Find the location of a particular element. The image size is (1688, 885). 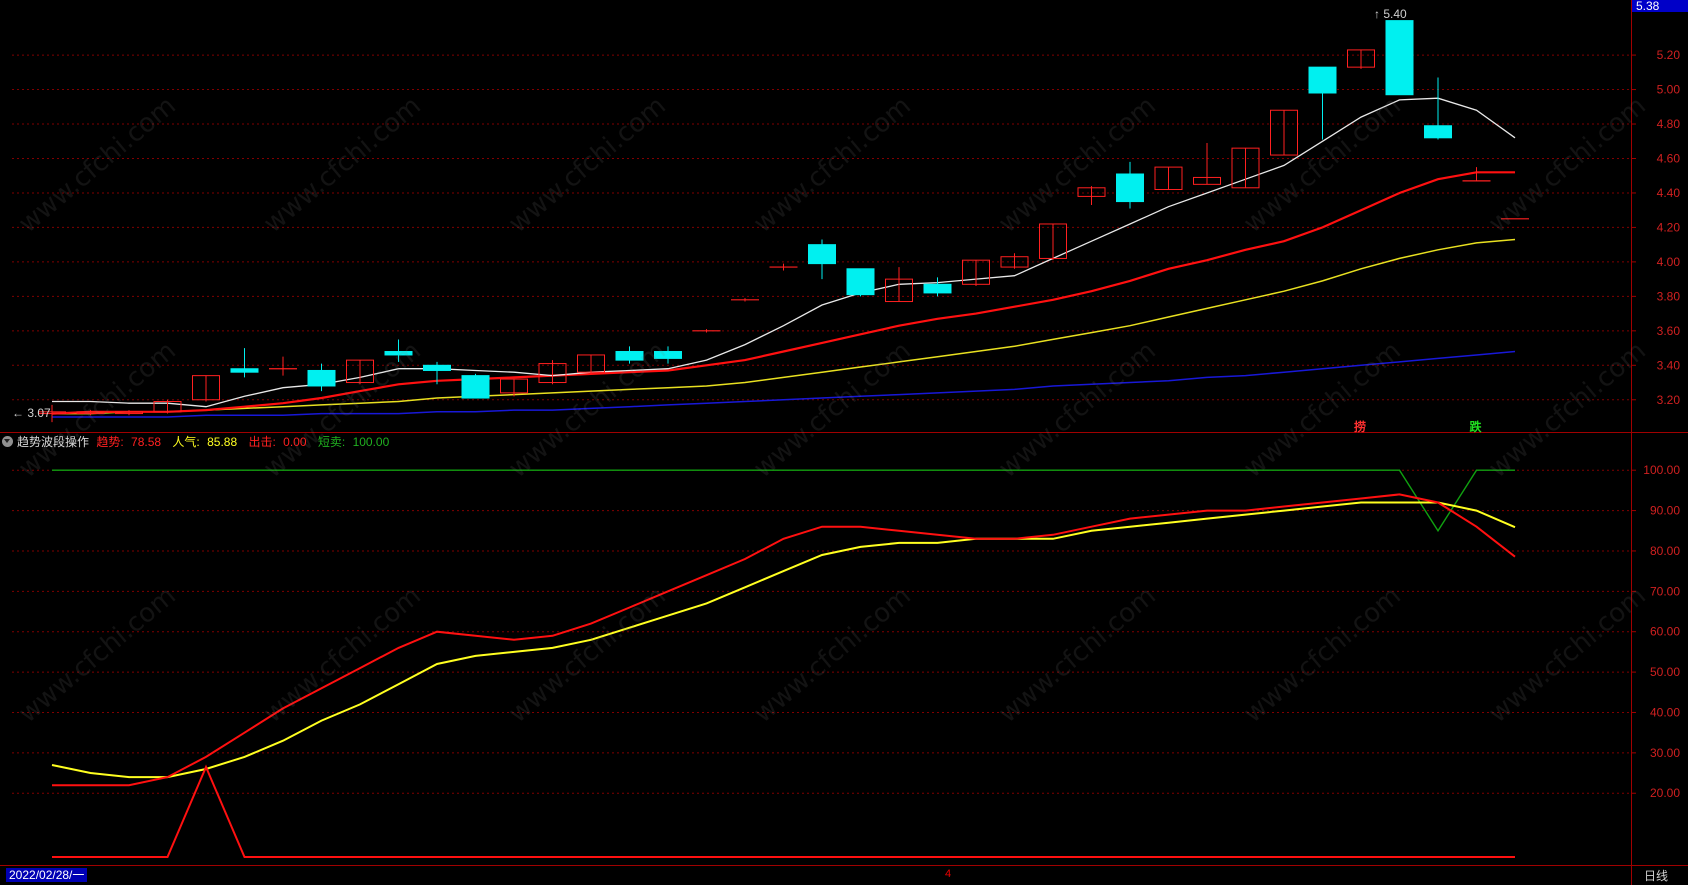

price-tick-label: 4.60 is located at coordinates (1669, 158).